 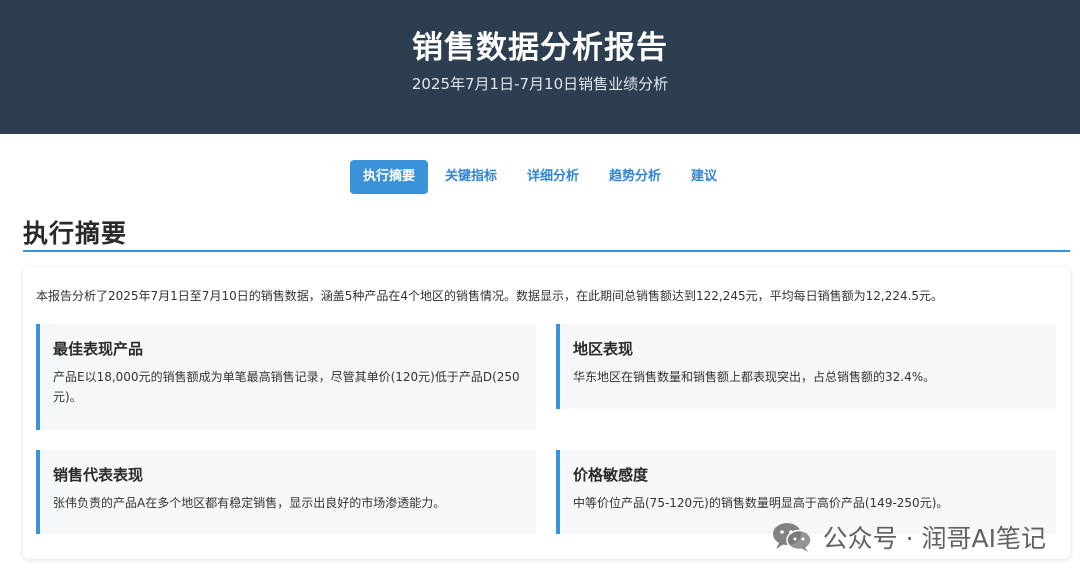 I want to click on watermark: 公众号 · 润哥AI笔记, so click(x=908, y=537).